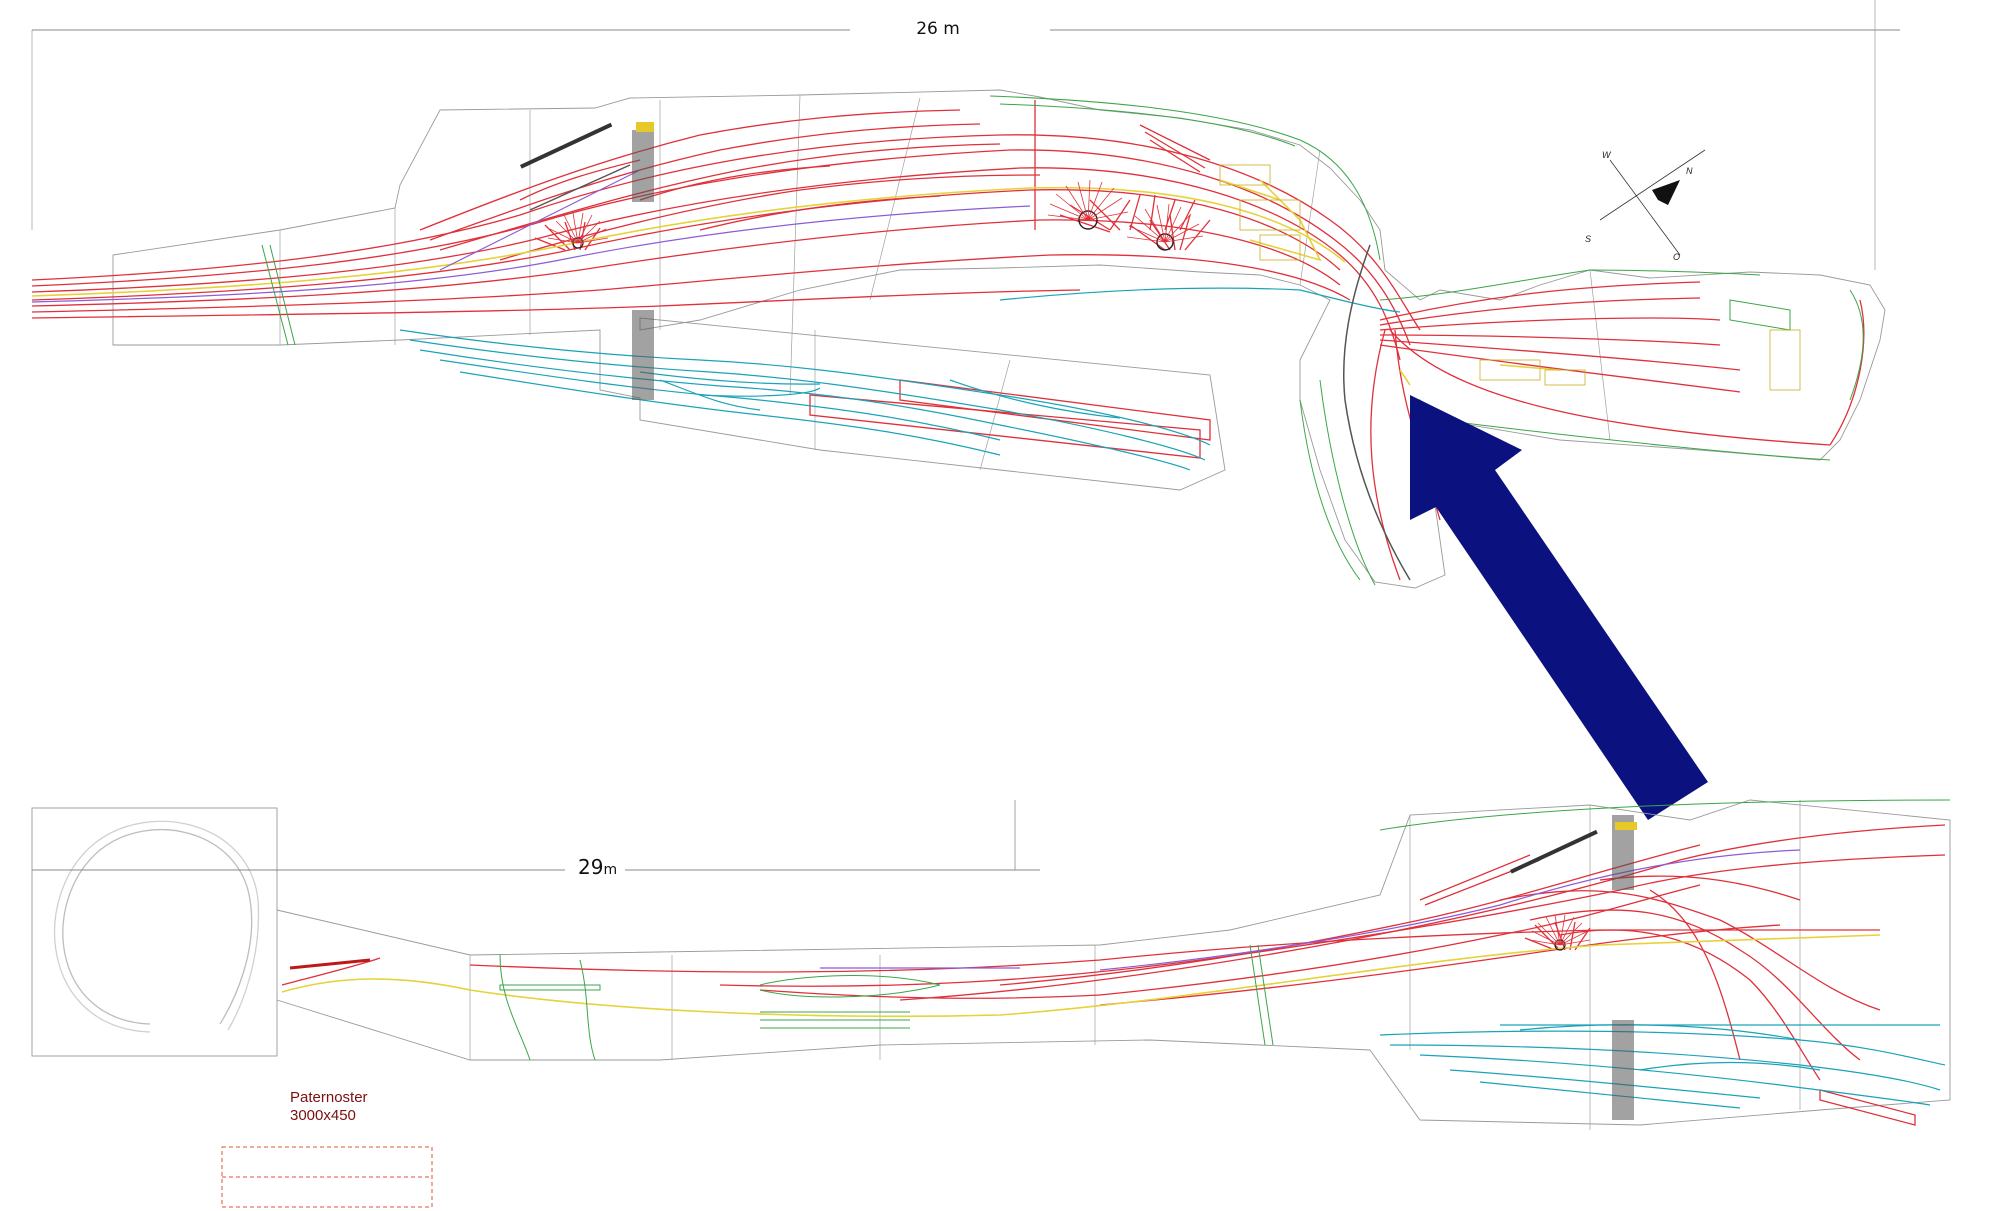 The image size is (2000, 1211). Describe the element at coordinates (1510, 277) in the screenshot. I see `upper-station-buildings` at that location.